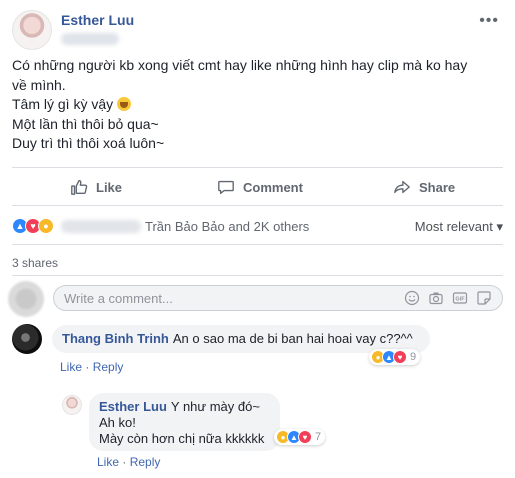 This screenshot has height=478, width=515. I want to click on like-label: Like, so click(109, 187).